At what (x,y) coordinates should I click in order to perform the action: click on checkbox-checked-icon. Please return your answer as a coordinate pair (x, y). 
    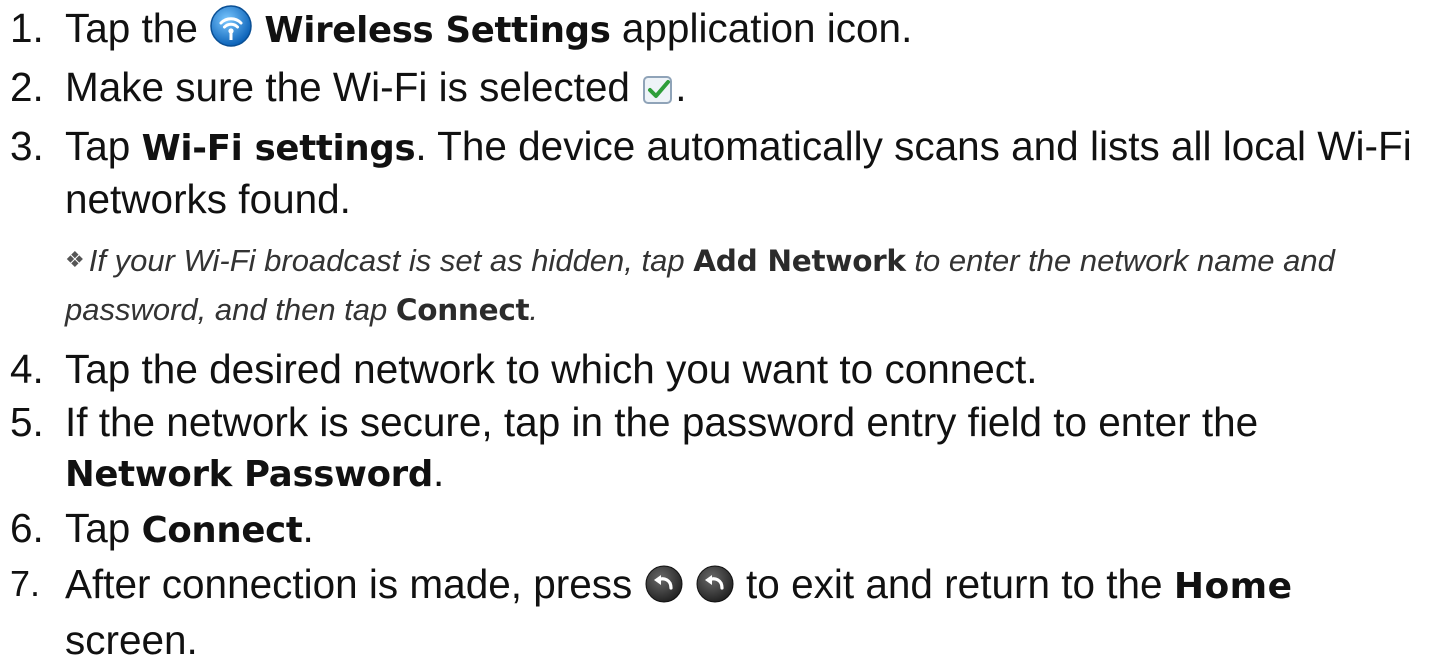
    Looking at the image, I should click on (658, 93).